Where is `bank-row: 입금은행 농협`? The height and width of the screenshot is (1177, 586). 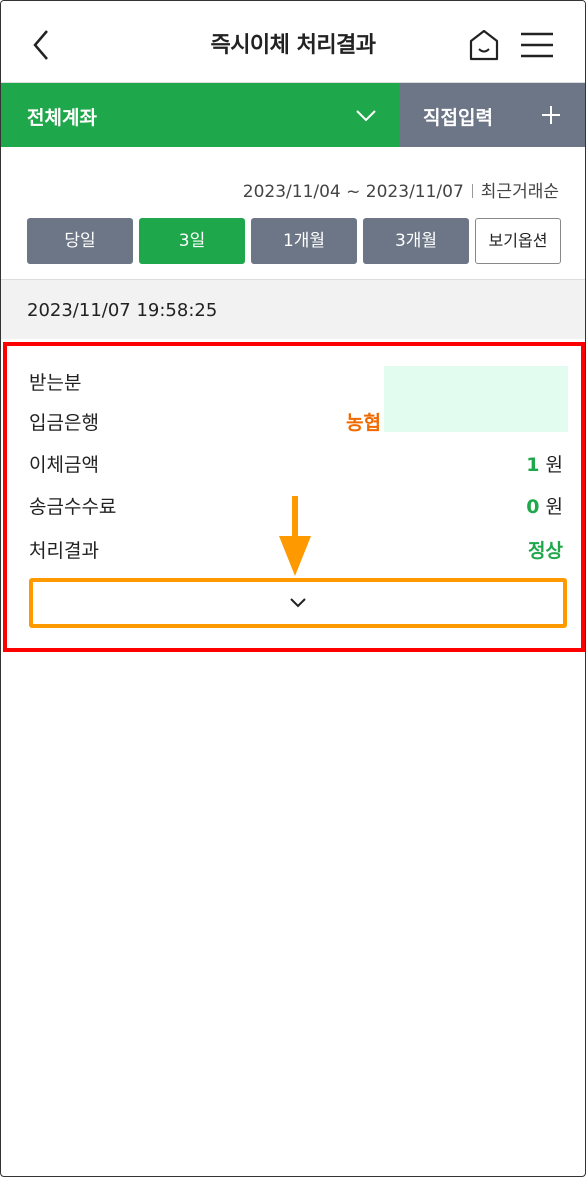
bank-row: 입금은행 농협 is located at coordinates (296, 424).